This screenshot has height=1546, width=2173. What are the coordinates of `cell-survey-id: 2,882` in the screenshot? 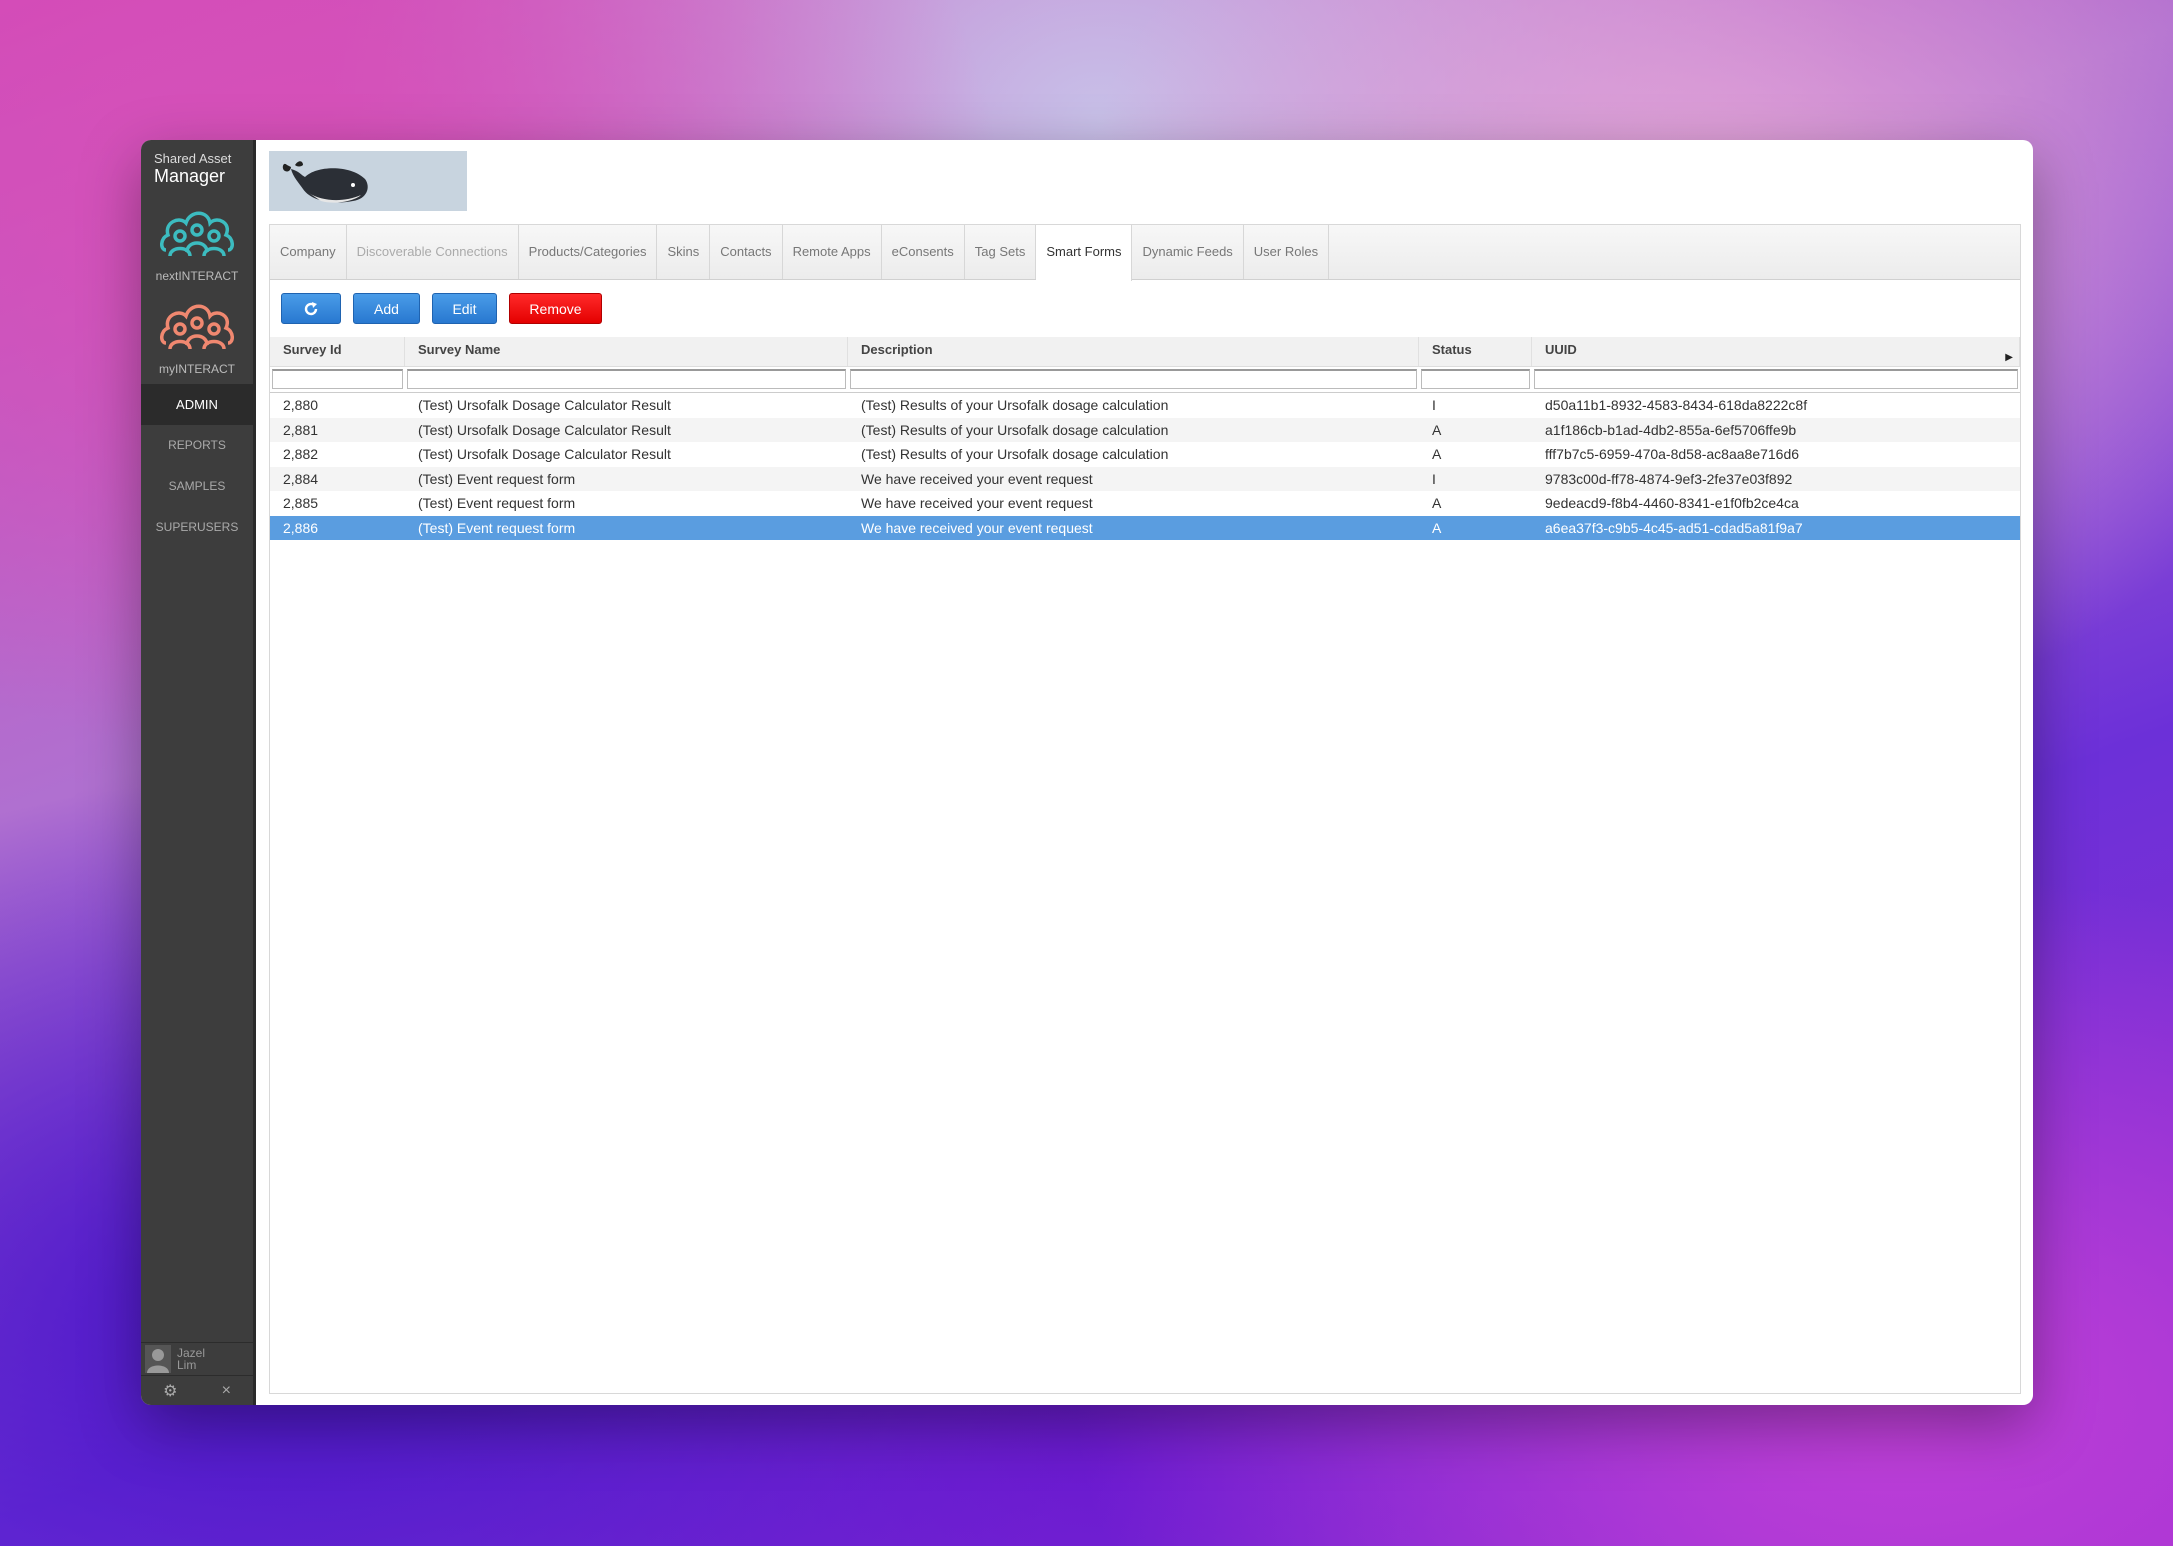 It's located at (301, 454).